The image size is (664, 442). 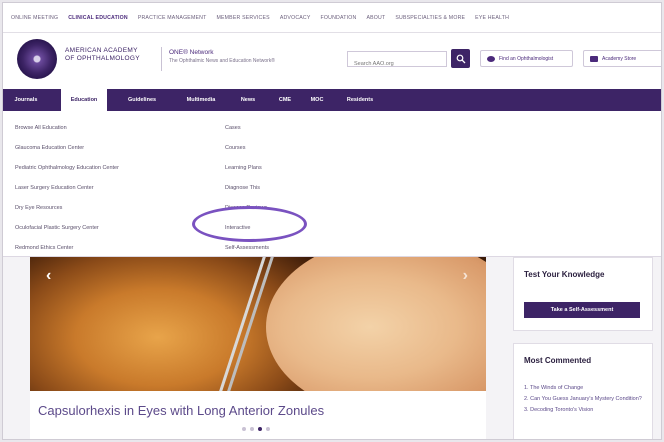 What do you see at coordinates (142, 100) in the screenshot?
I see `nav-guidelines: Guidelines` at bounding box center [142, 100].